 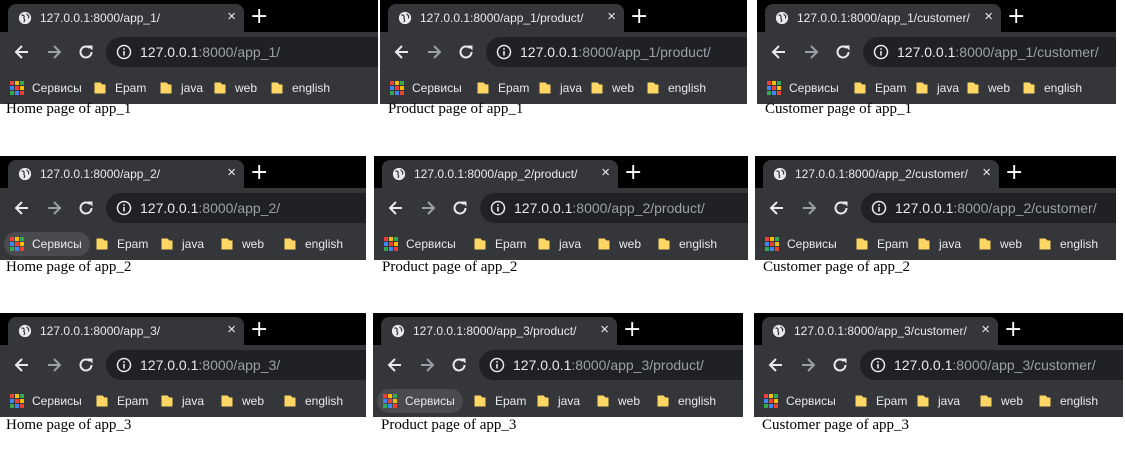 What do you see at coordinates (988, 208) in the screenshot?
I see `address-bar: 127.0.0.1:8000/app_2/customer/` at bounding box center [988, 208].